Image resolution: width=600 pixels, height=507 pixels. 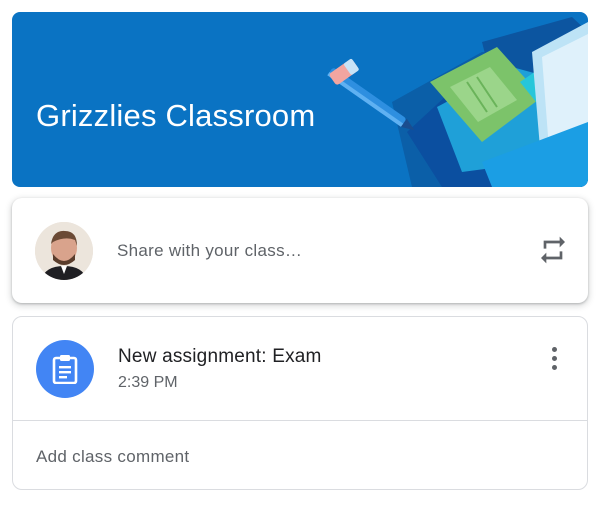 I want to click on post-timestamp: 2:39 PM, so click(x=148, y=382).